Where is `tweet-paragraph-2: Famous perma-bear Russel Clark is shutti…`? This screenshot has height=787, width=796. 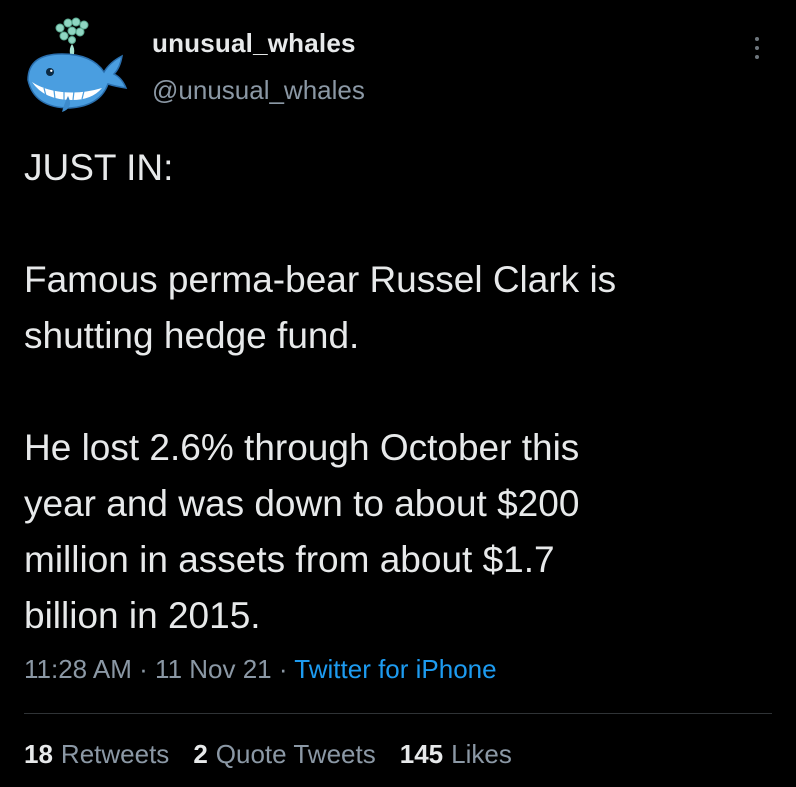
tweet-paragraph-2: Famous perma-bear Russel Clark is shutti… is located at coordinates (320, 307).